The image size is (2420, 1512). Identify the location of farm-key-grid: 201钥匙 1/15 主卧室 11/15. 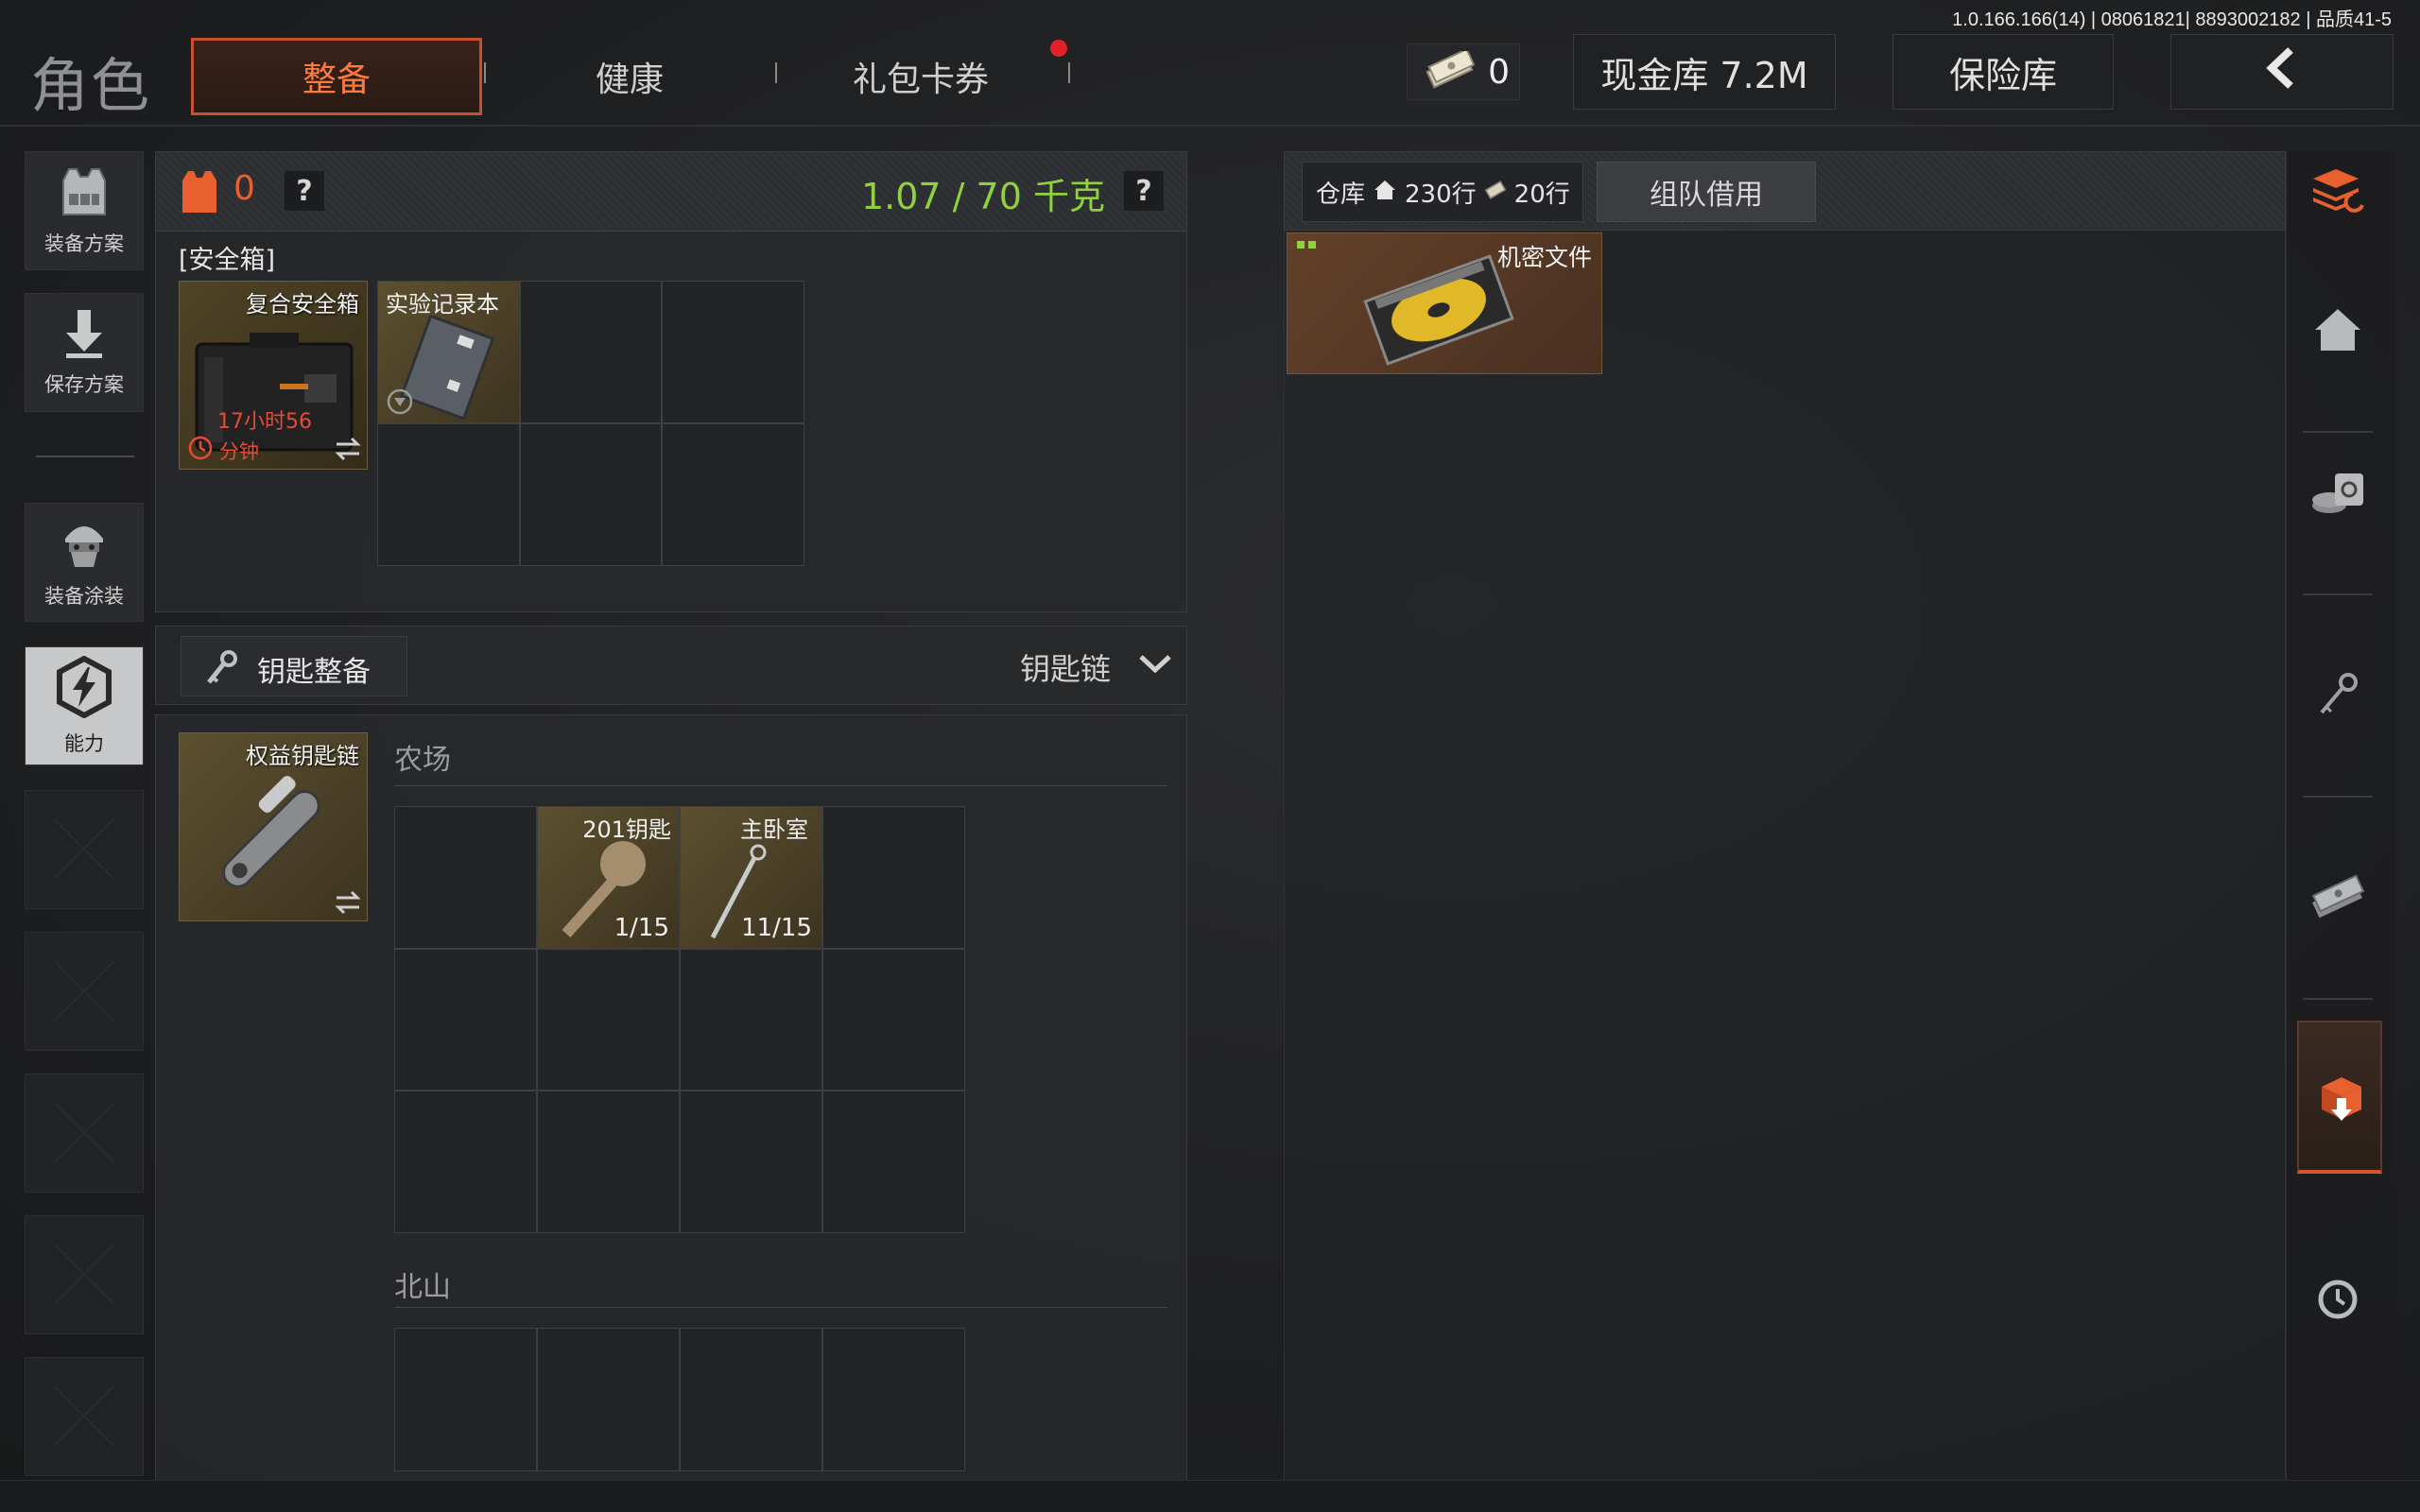
(679, 1019).